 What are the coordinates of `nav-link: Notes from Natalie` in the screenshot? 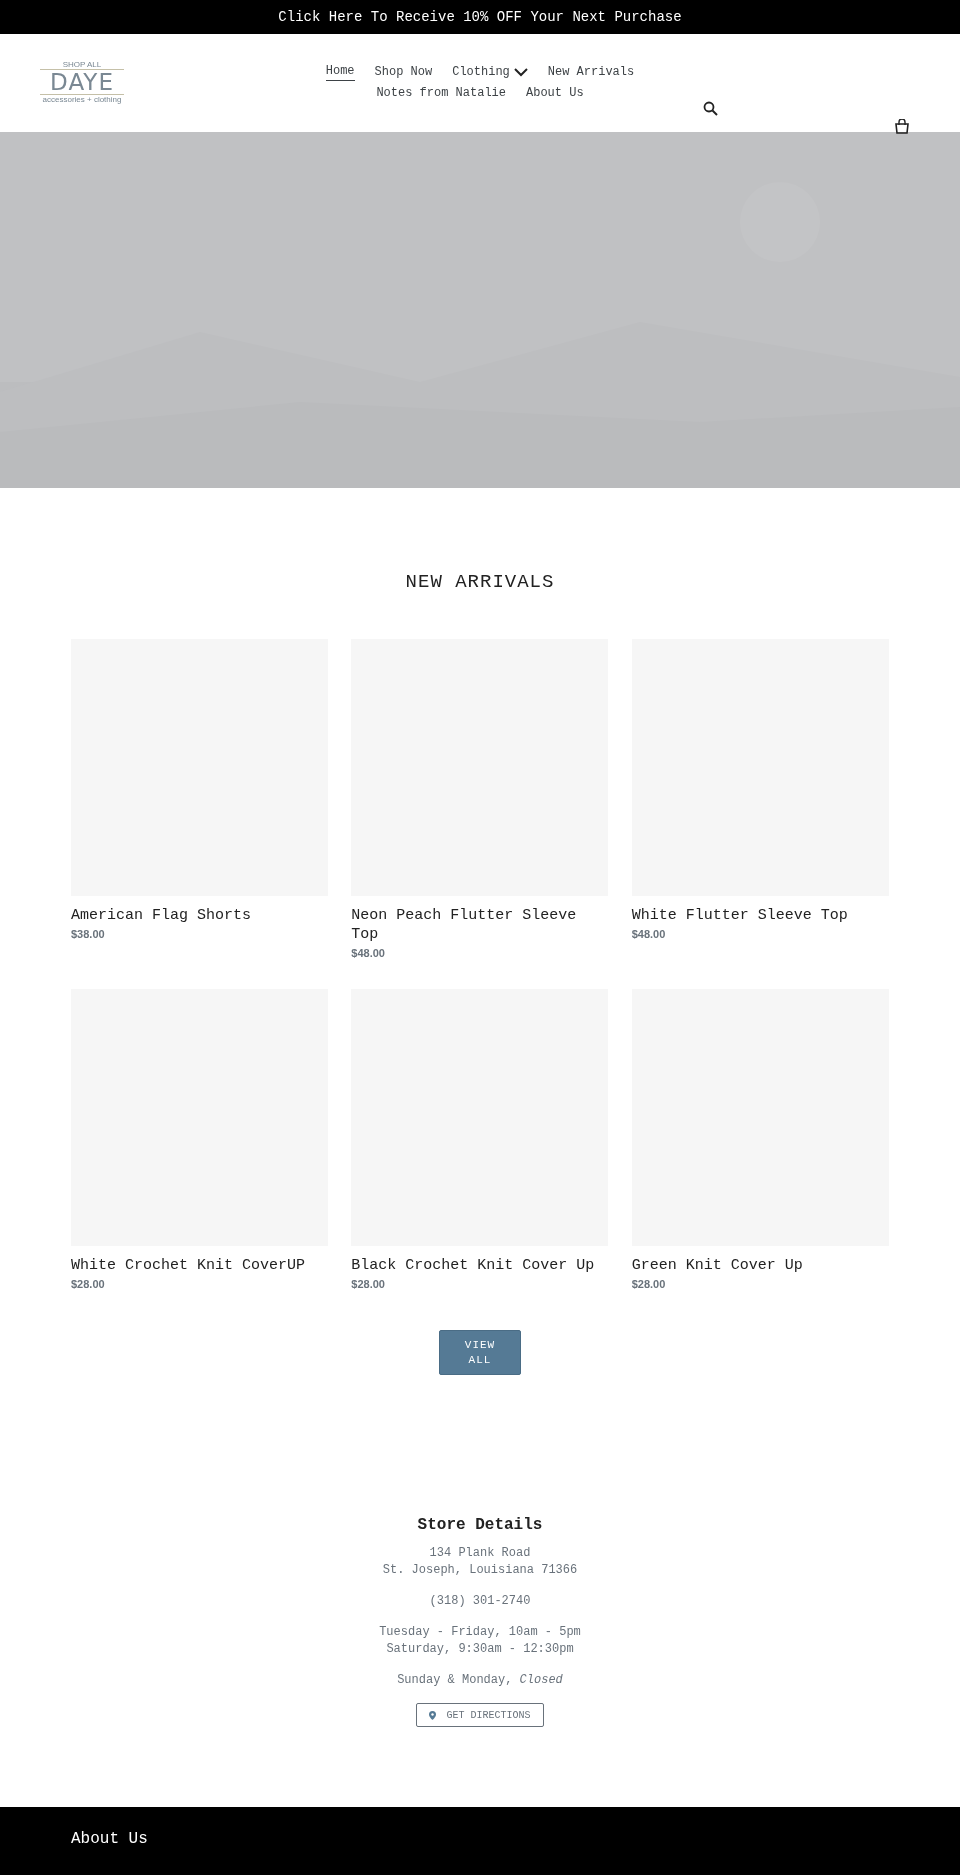 It's located at (441, 93).